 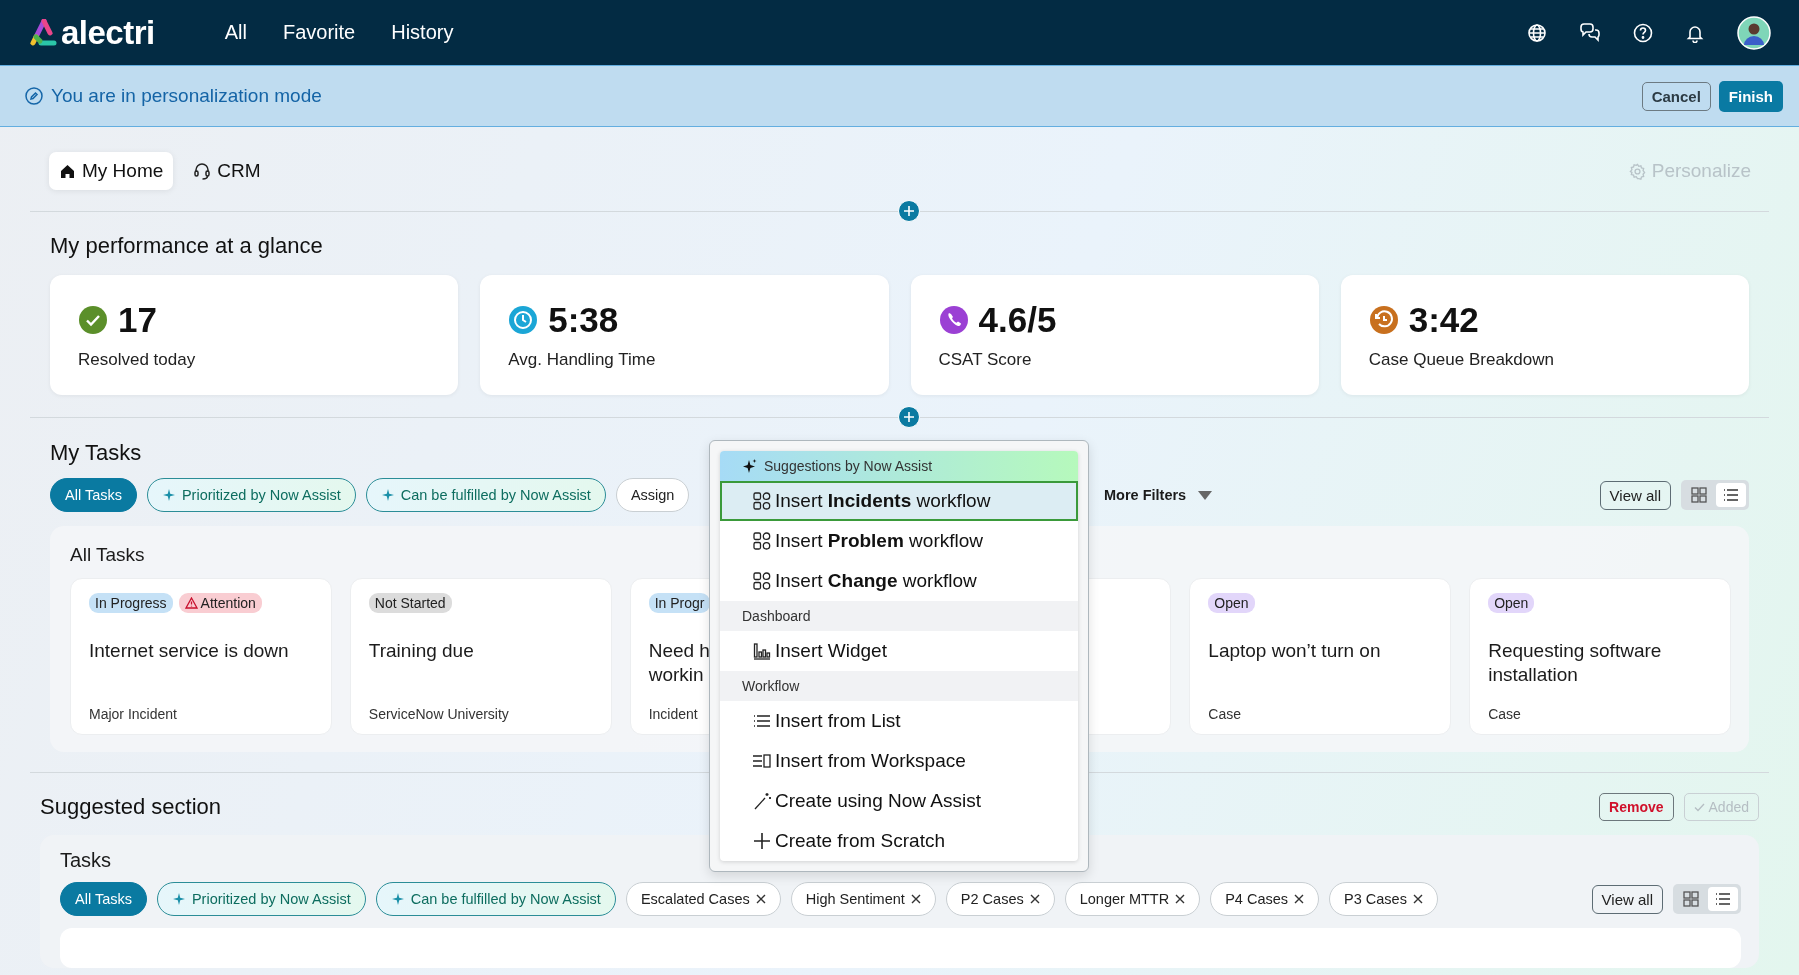 I want to click on metric-value: 5:38, so click(x=583, y=320).